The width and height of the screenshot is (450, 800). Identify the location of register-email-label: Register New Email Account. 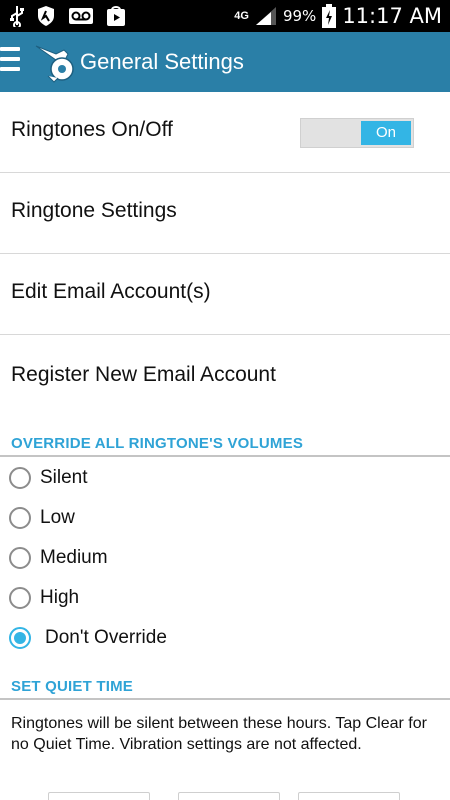
(143, 374).